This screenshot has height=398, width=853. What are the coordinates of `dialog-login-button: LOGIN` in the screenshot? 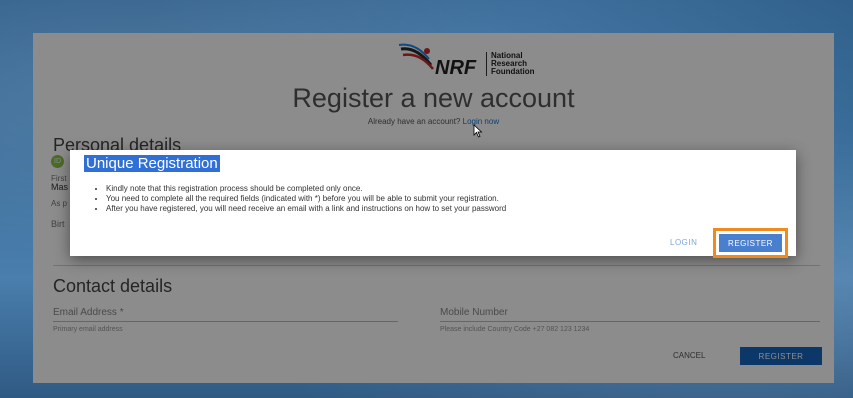 It's located at (683, 242).